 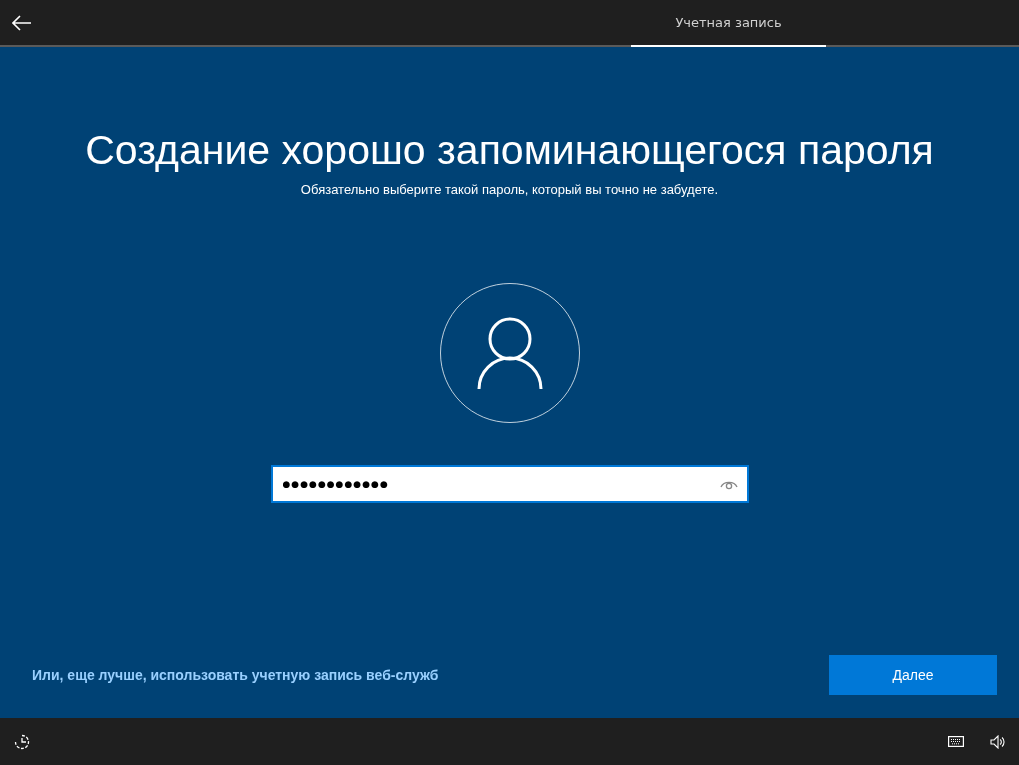 I want to click on web-account-link: Или, еще лучше, использовать учетную запись веб-служб, so click(x=235, y=675).